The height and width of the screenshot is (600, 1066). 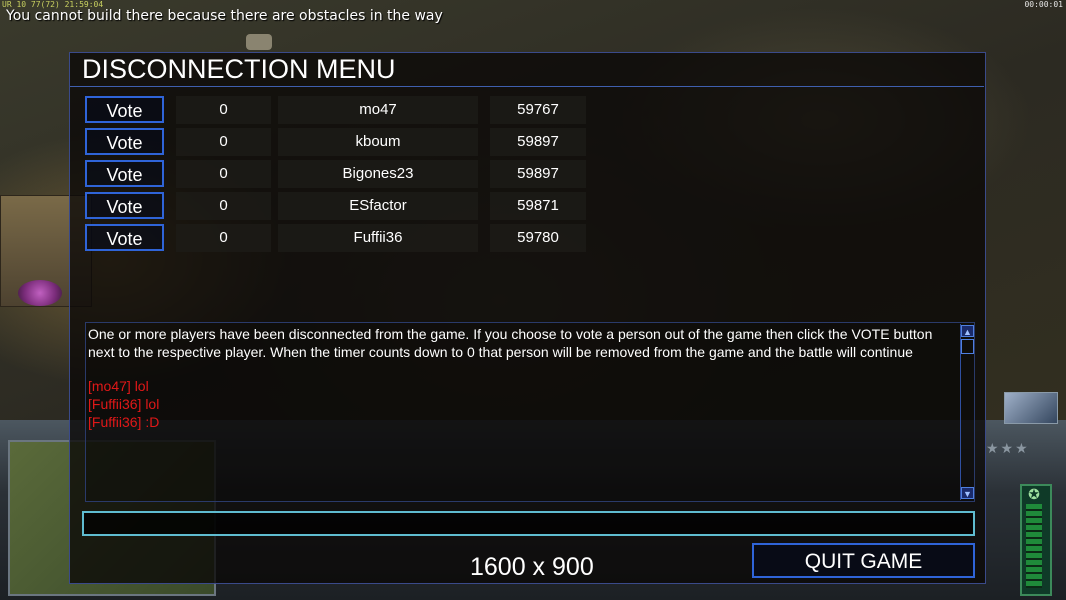 What do you see at coordinates (259, 42) in the screenshot?
I see `vehicle-unit` at bounding box center [259, 42].